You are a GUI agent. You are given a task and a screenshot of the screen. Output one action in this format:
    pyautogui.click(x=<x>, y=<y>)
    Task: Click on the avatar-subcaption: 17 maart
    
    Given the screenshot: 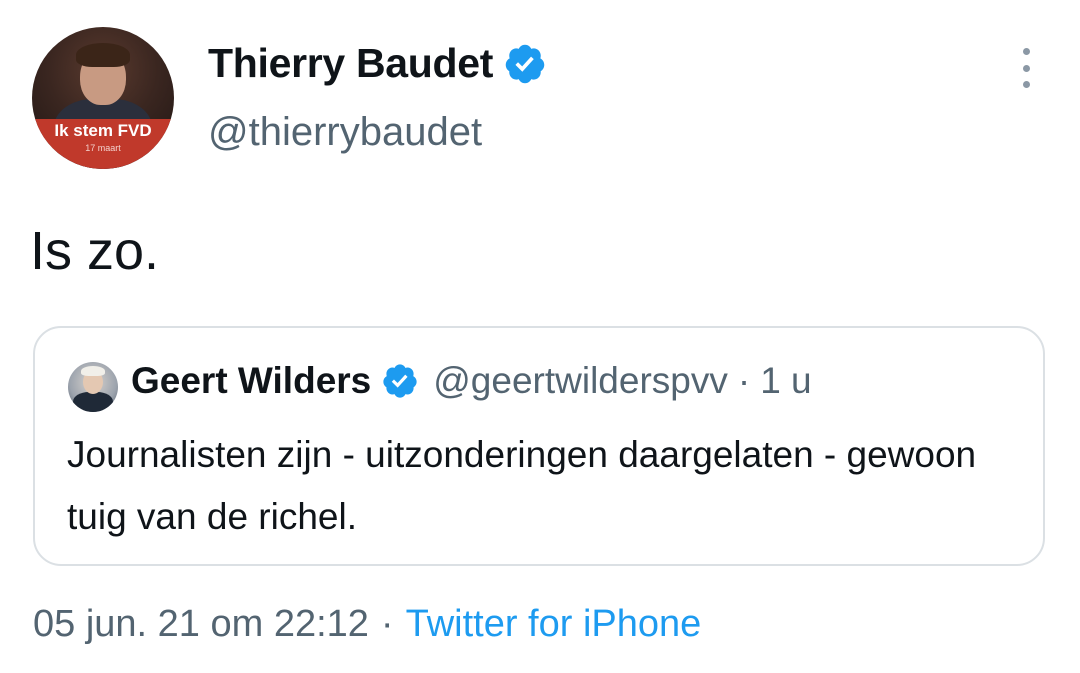 What is the action you would take?
    pyautogui.click(x=103, y=148)
    